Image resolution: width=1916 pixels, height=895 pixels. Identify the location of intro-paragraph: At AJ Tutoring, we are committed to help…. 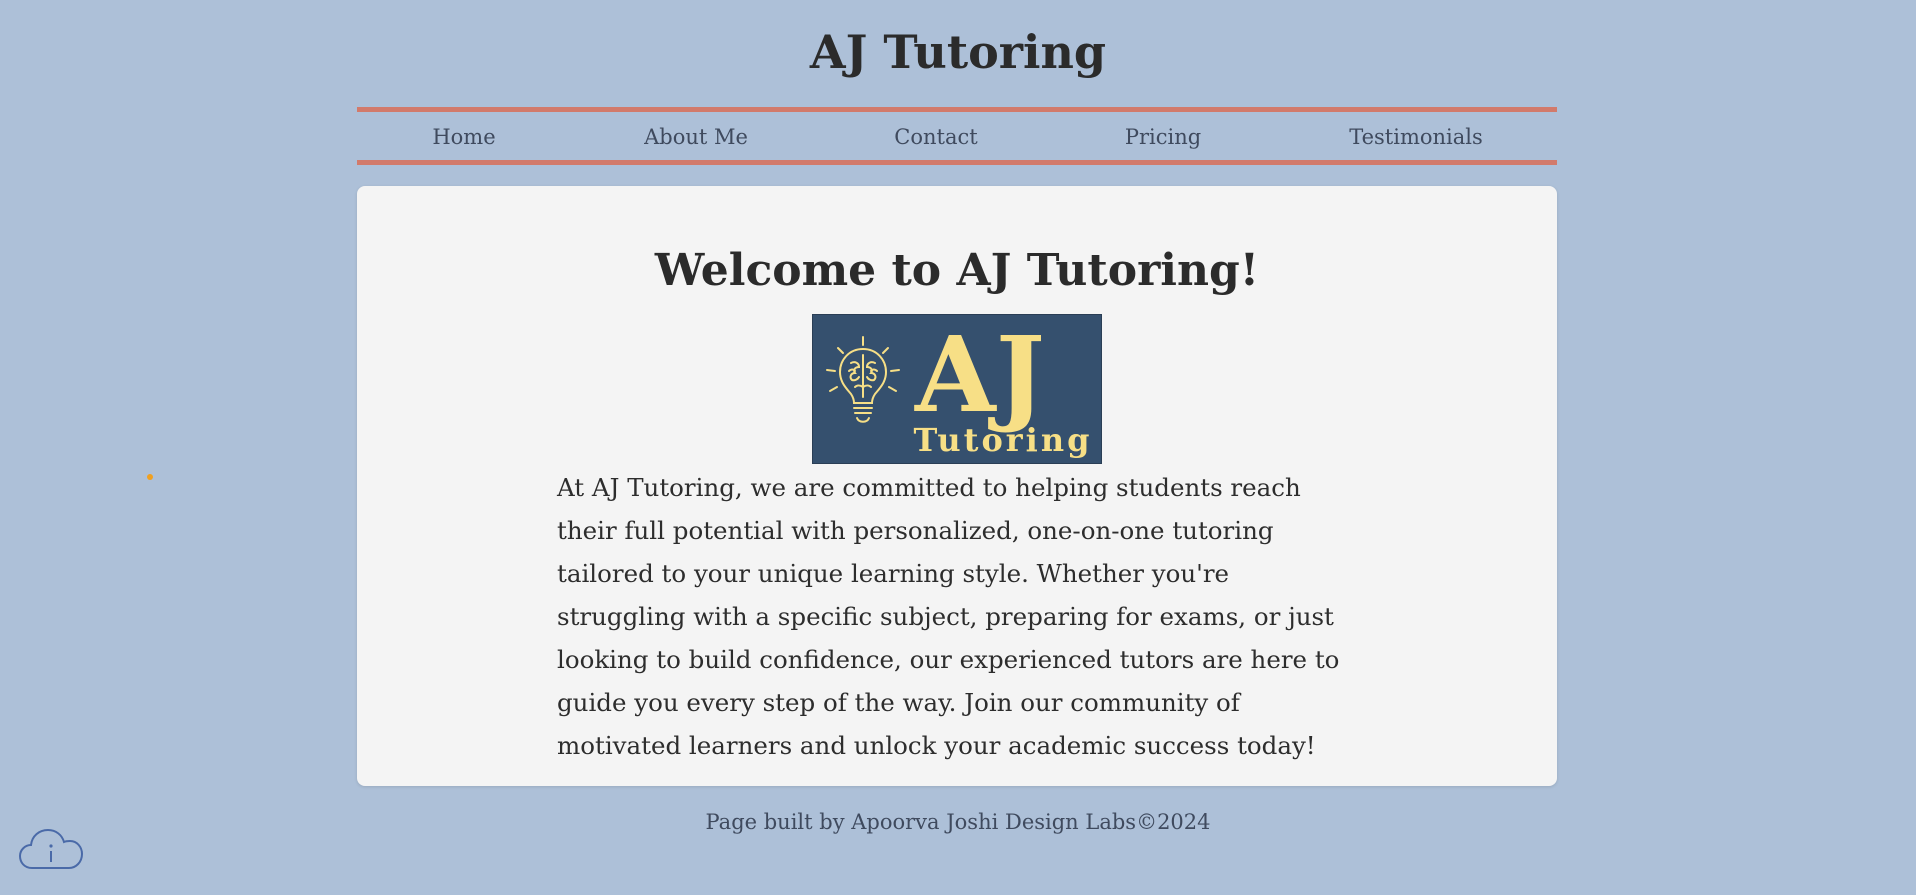
(948, 616).